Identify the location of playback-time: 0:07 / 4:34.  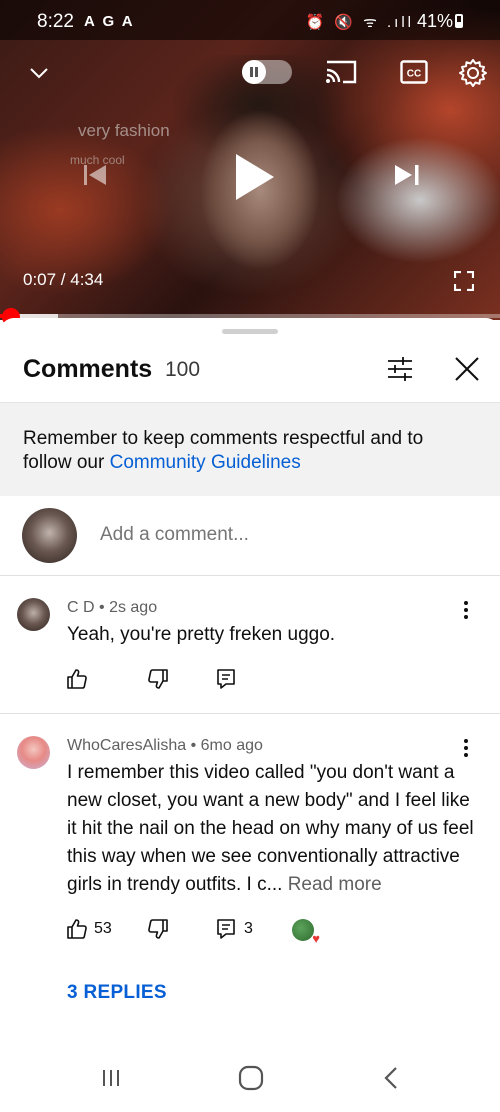
(63, 279).